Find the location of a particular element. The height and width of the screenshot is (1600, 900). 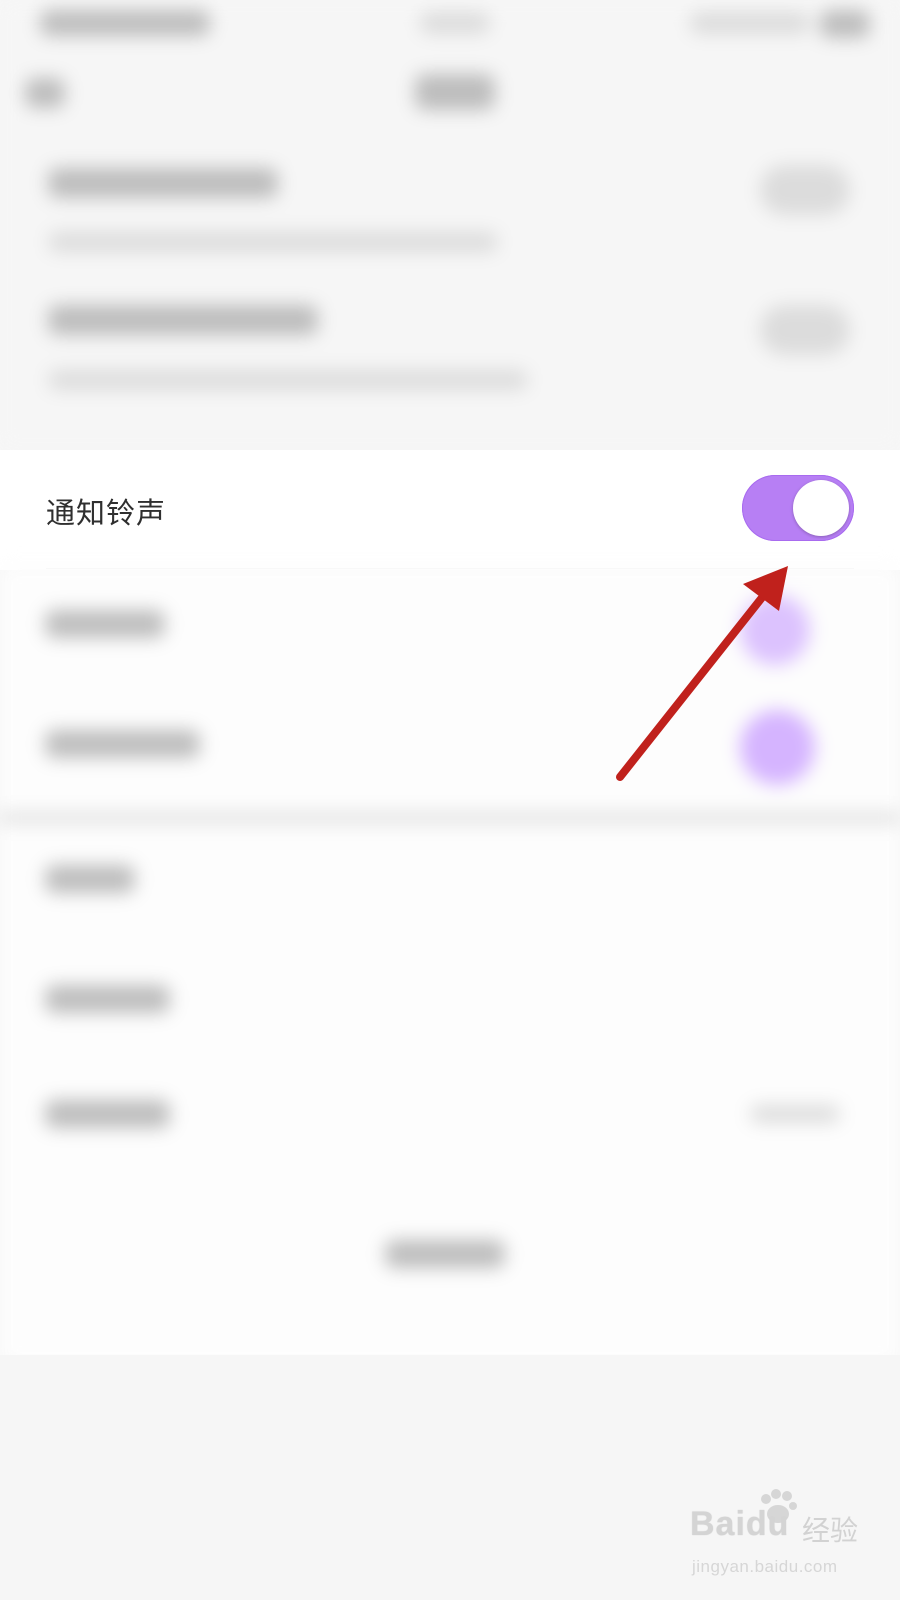

baidu-jingyan-watermark: Baidu 经验 jingyan.baidu.com is located at coordinates (785, 1537).